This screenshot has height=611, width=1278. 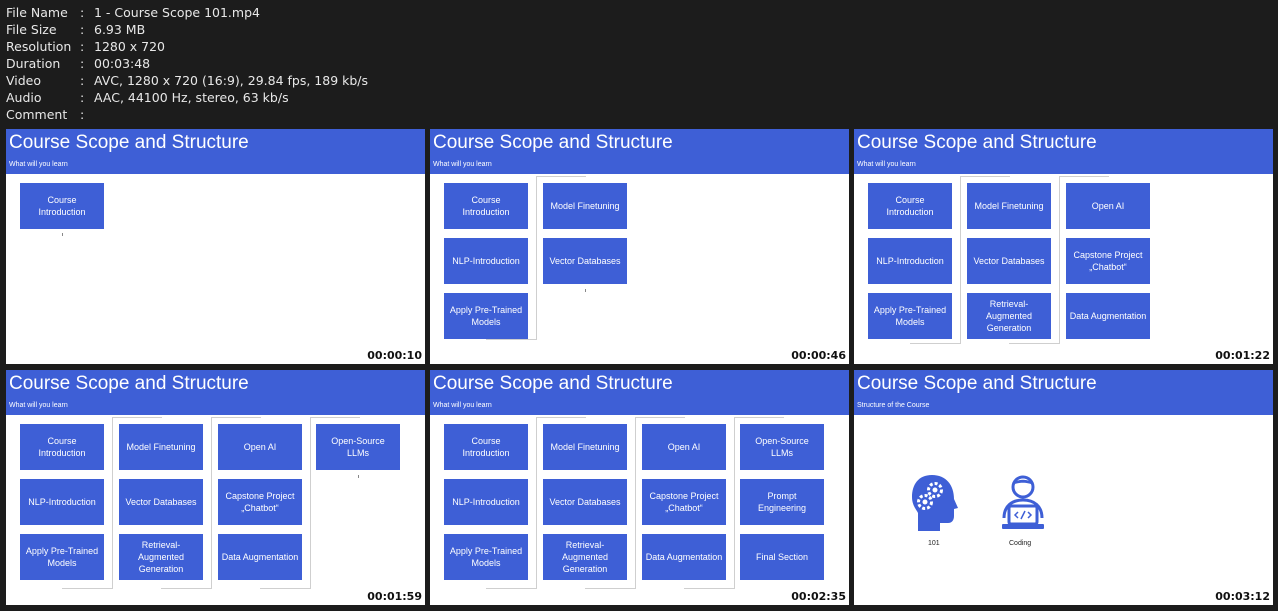 What do you see at coordinates (24, 80) in the screenshot?
I see `info-key: Video` at bounding box center [24, 80].